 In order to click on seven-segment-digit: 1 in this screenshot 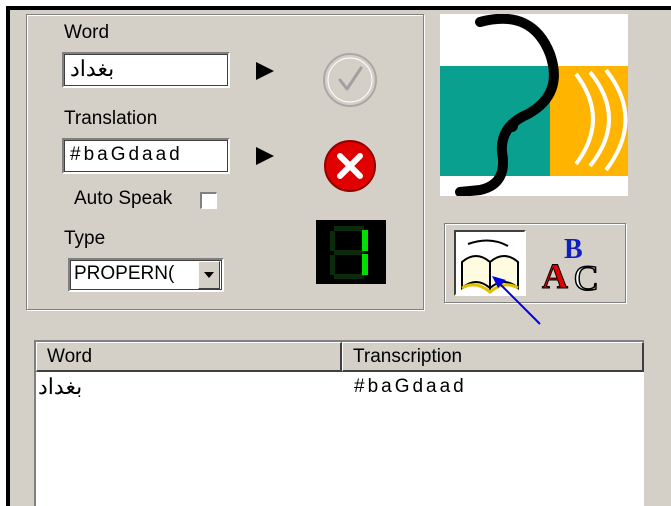, I will do `click(342, 249)`.